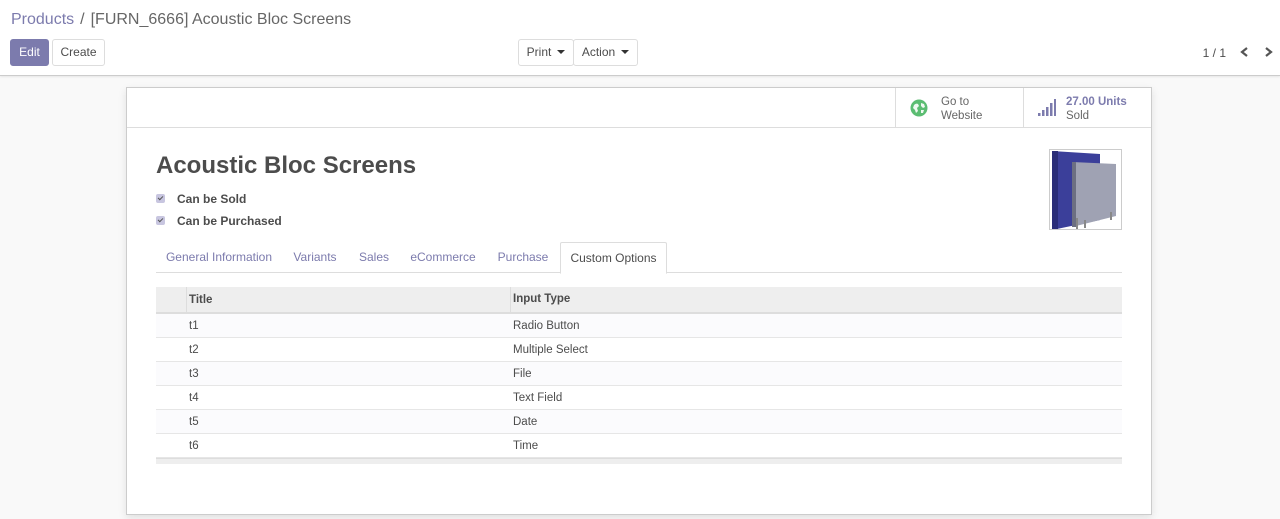  What do you see at coordinates (374, 257) in the screenshot?
I see `tab-sales: Sales` at bounding box center [374, 257].